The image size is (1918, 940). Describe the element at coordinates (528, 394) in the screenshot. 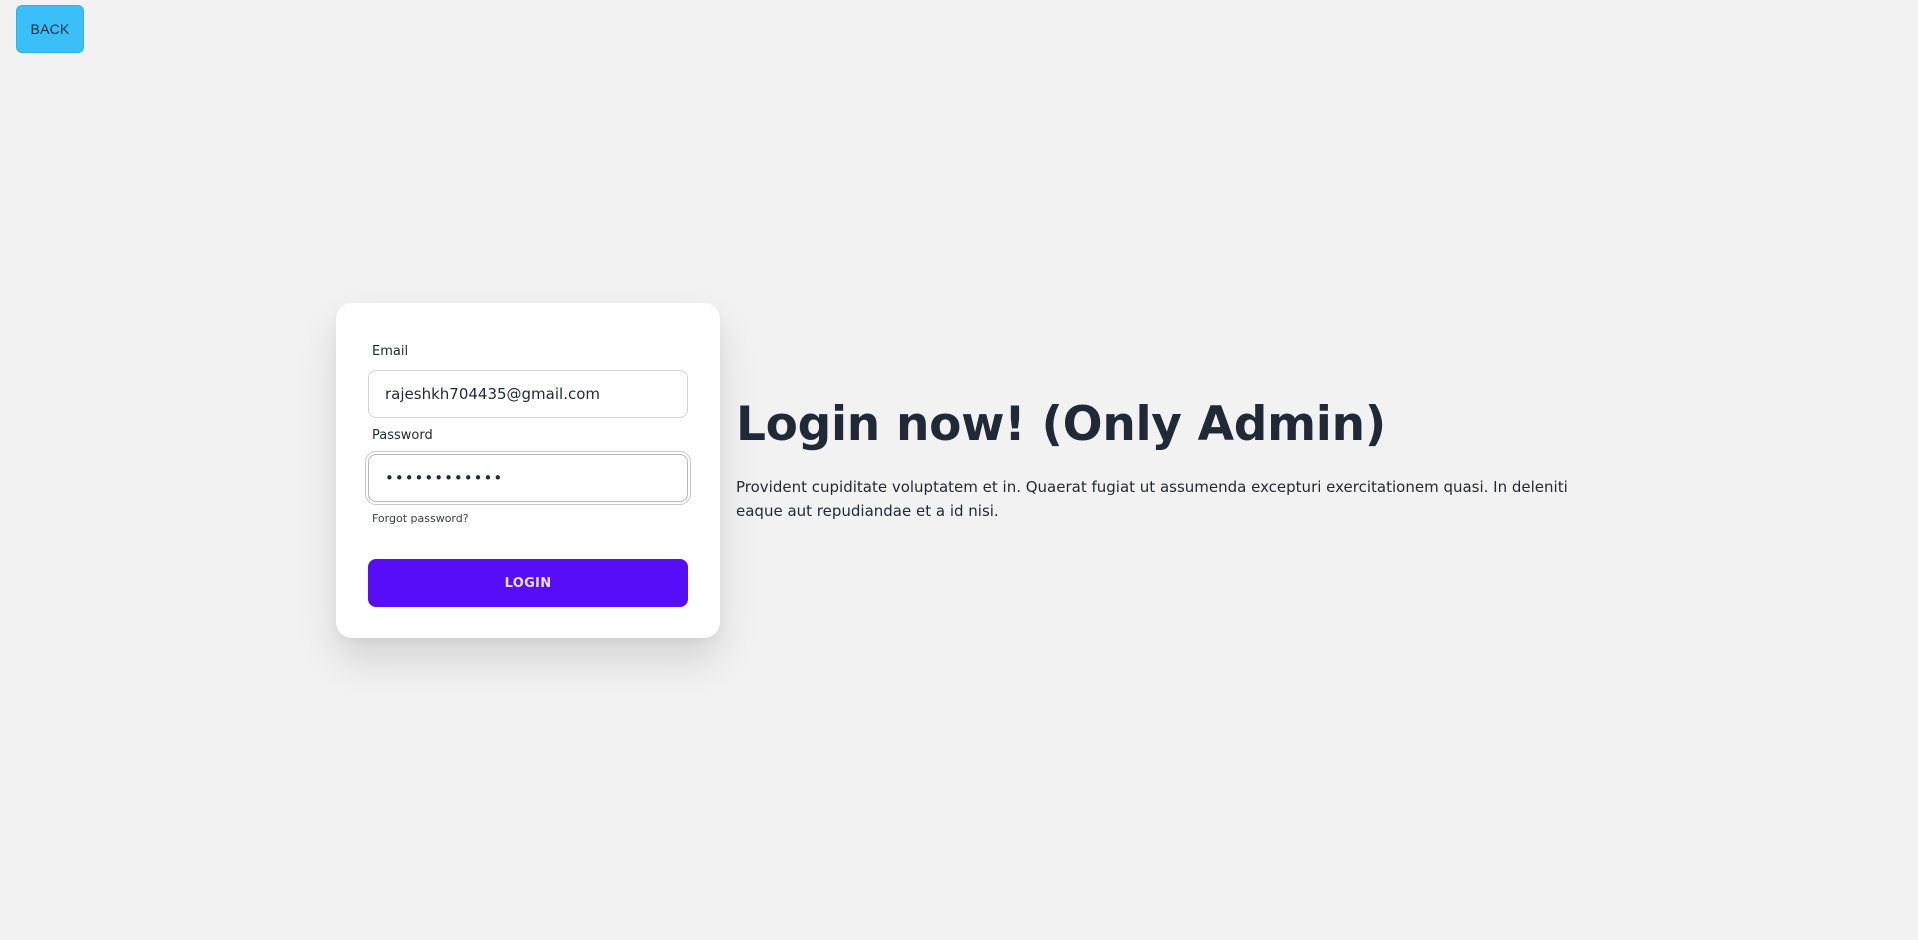

I see `email-input` at that location.